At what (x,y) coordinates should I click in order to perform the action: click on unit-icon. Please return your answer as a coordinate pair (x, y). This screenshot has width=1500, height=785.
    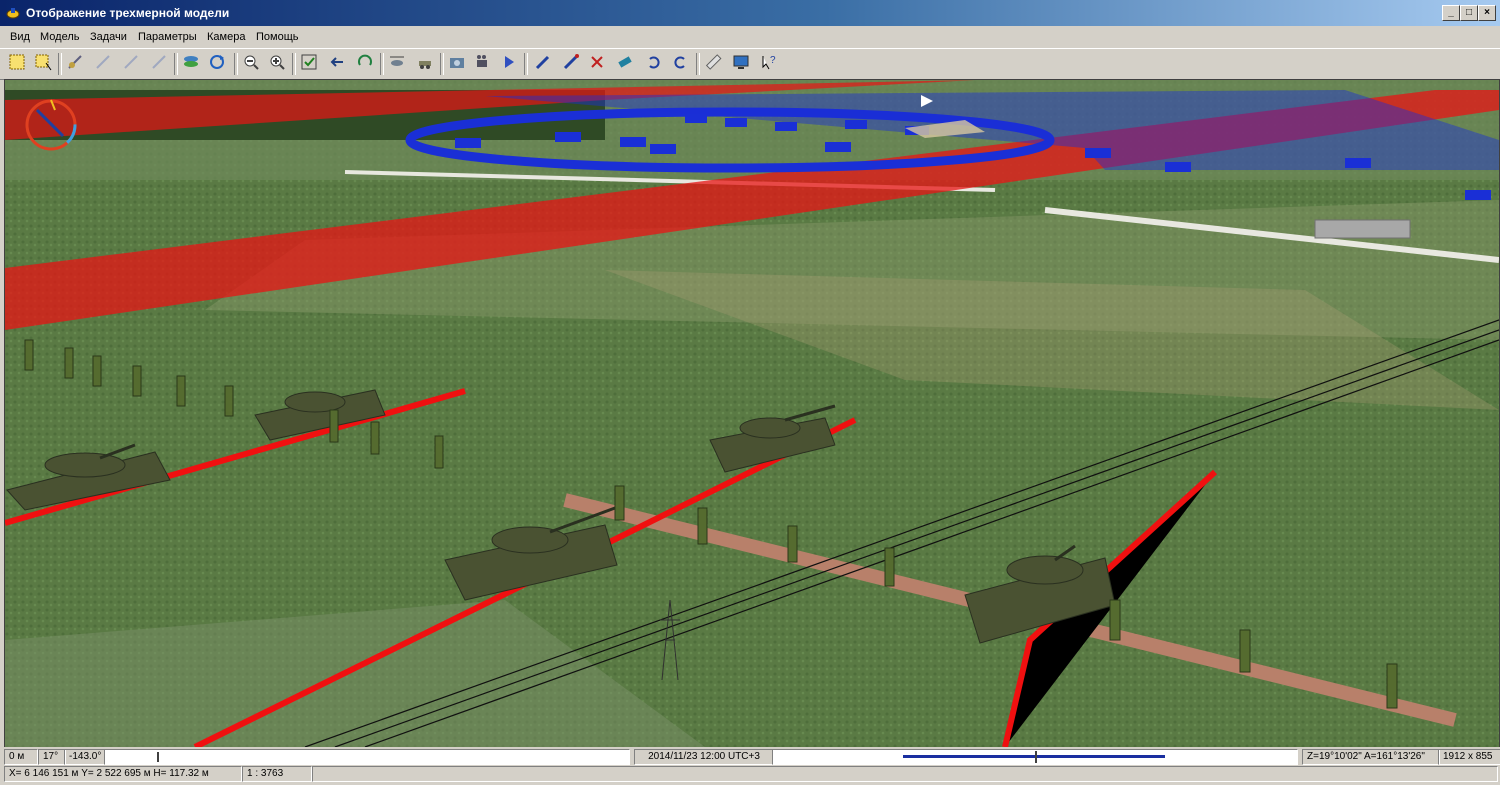
    Looking at the image, I should click on (75, 64).